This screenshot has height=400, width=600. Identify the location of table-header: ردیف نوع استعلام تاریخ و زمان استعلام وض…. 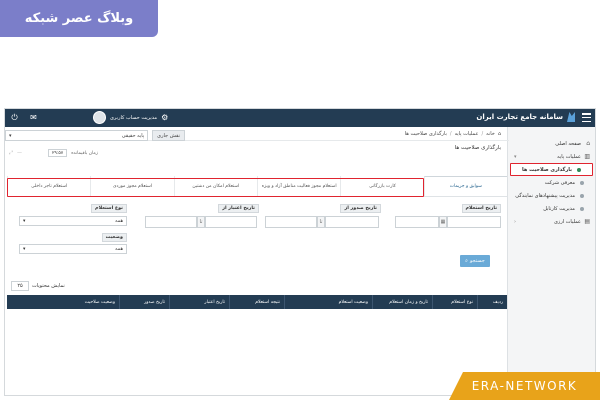
(257, 302).